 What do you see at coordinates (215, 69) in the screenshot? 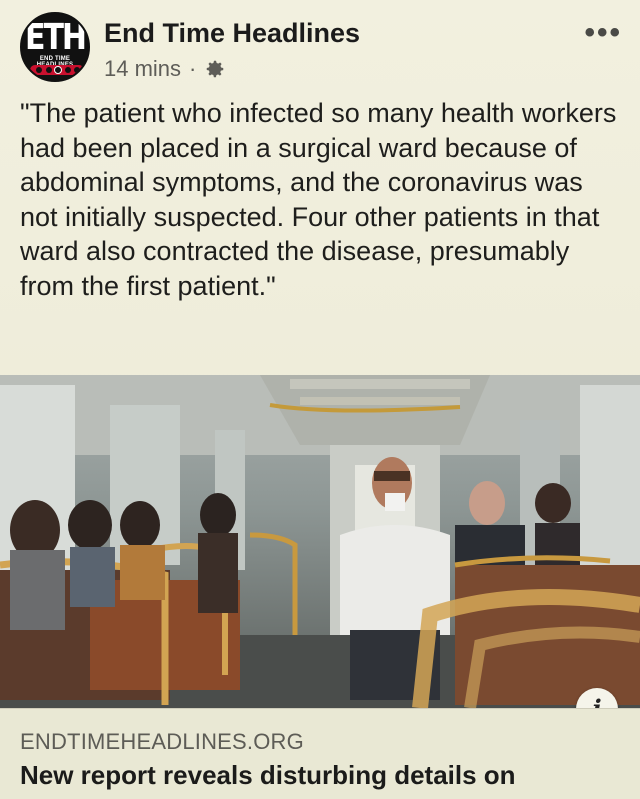
I see `gear-icon` at bounding box center [215, 69].